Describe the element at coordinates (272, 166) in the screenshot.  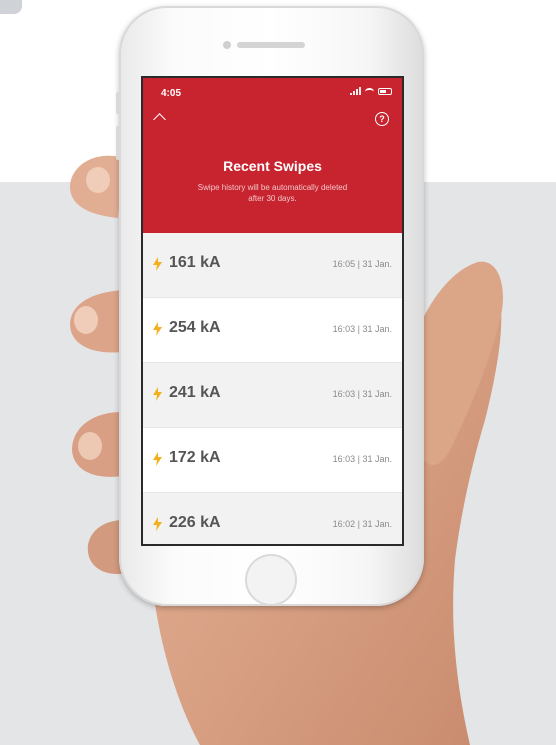
I see `page-title: Recent Swipes` at that location.